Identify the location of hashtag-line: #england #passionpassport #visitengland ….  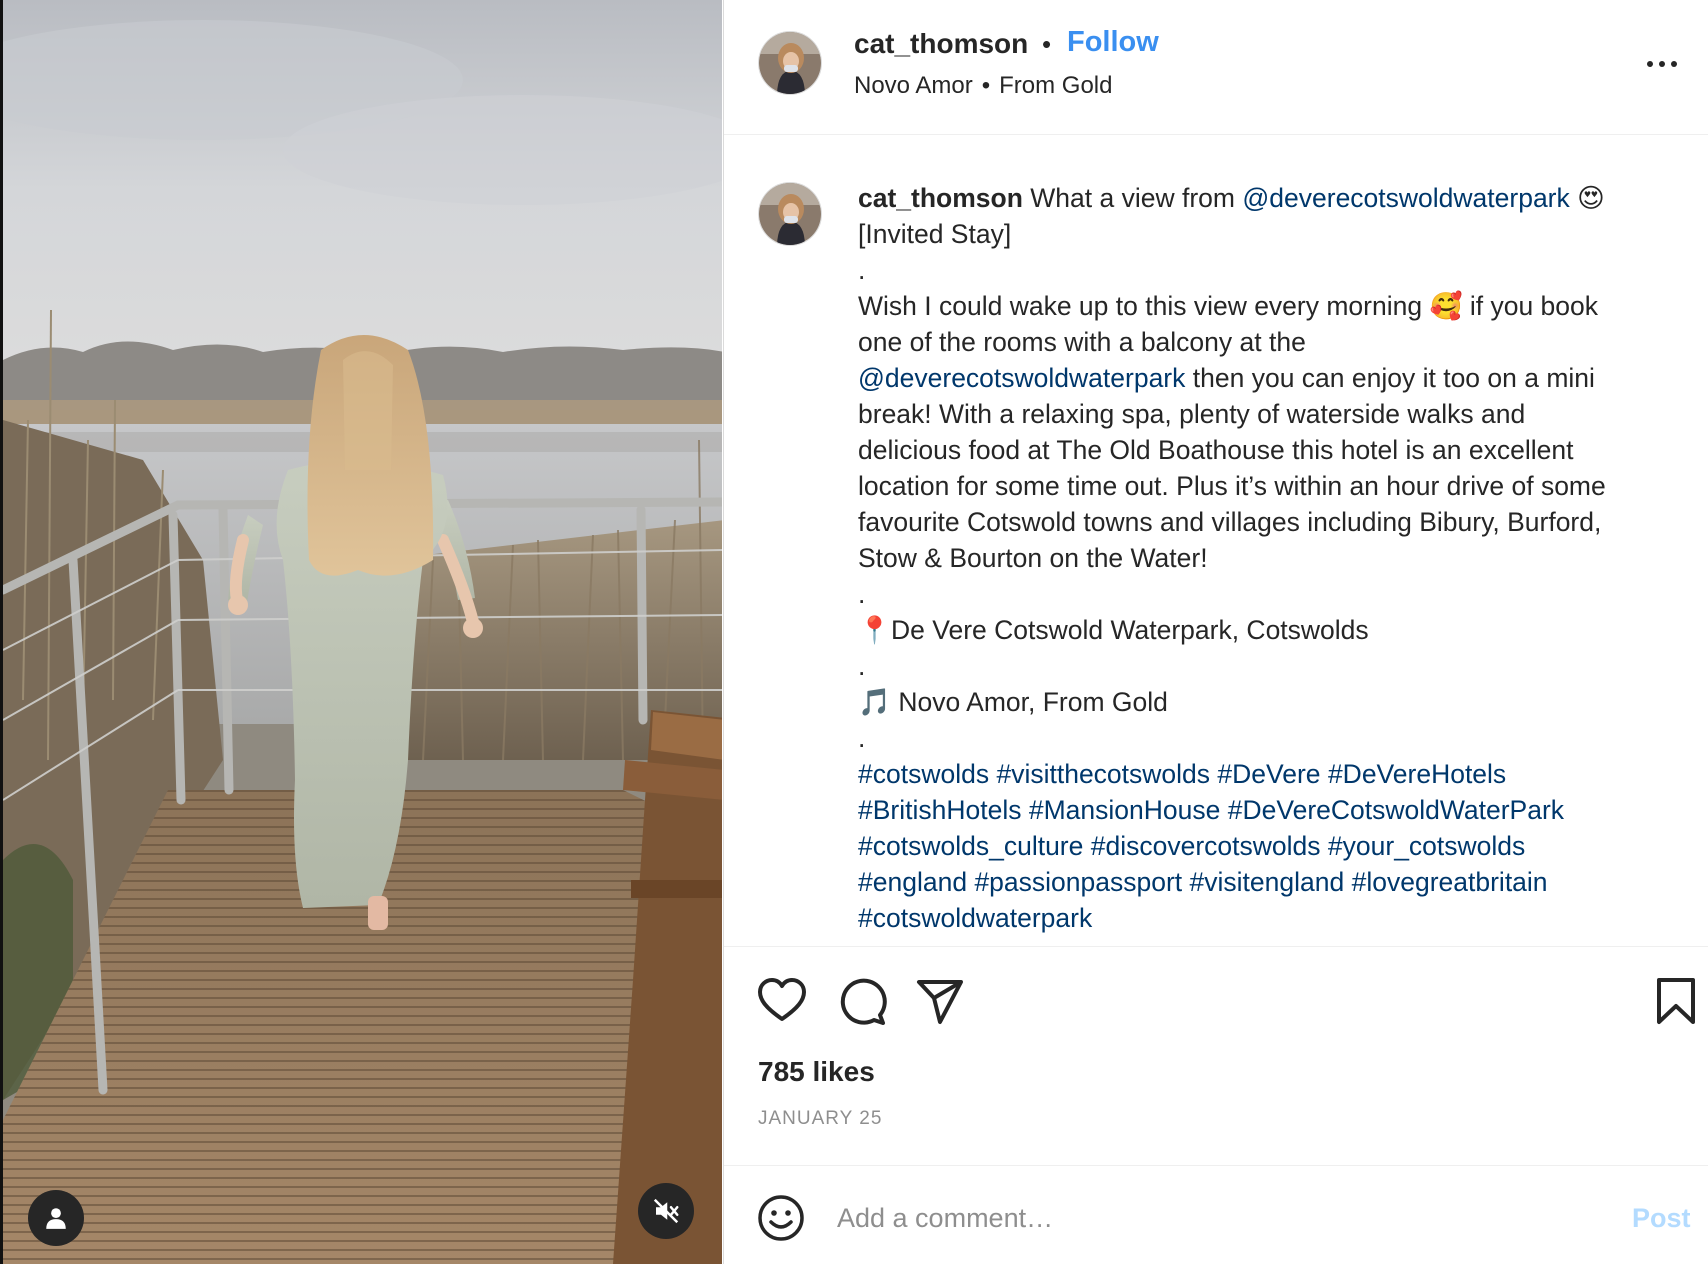
(1278, 882).